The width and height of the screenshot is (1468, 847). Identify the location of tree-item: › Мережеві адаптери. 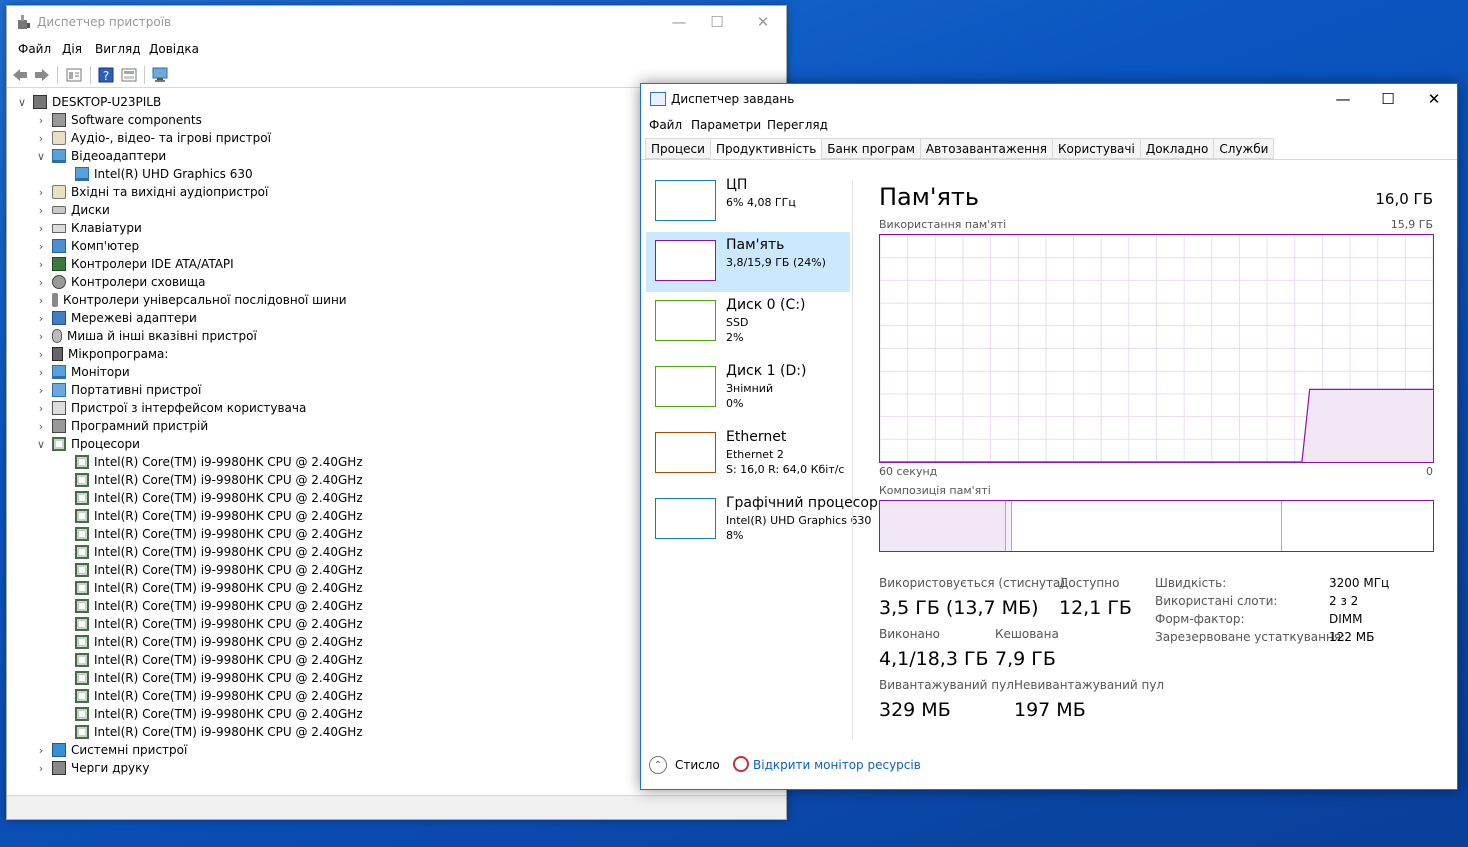
(115, 318).